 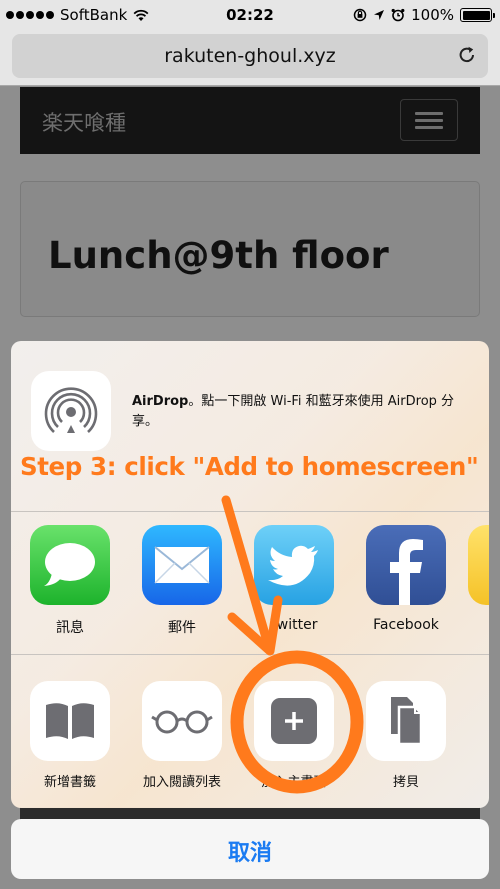 I want to click on battery-icon, so click(x=477, y=15).